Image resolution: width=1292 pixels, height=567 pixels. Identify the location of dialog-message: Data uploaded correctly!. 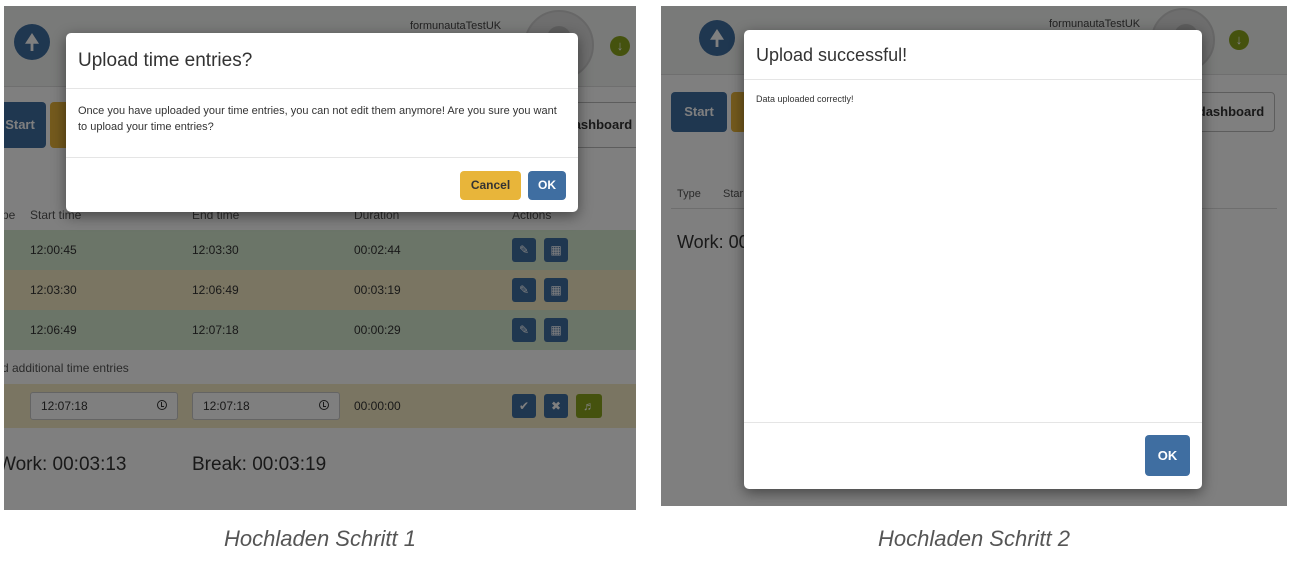
(805, 99).